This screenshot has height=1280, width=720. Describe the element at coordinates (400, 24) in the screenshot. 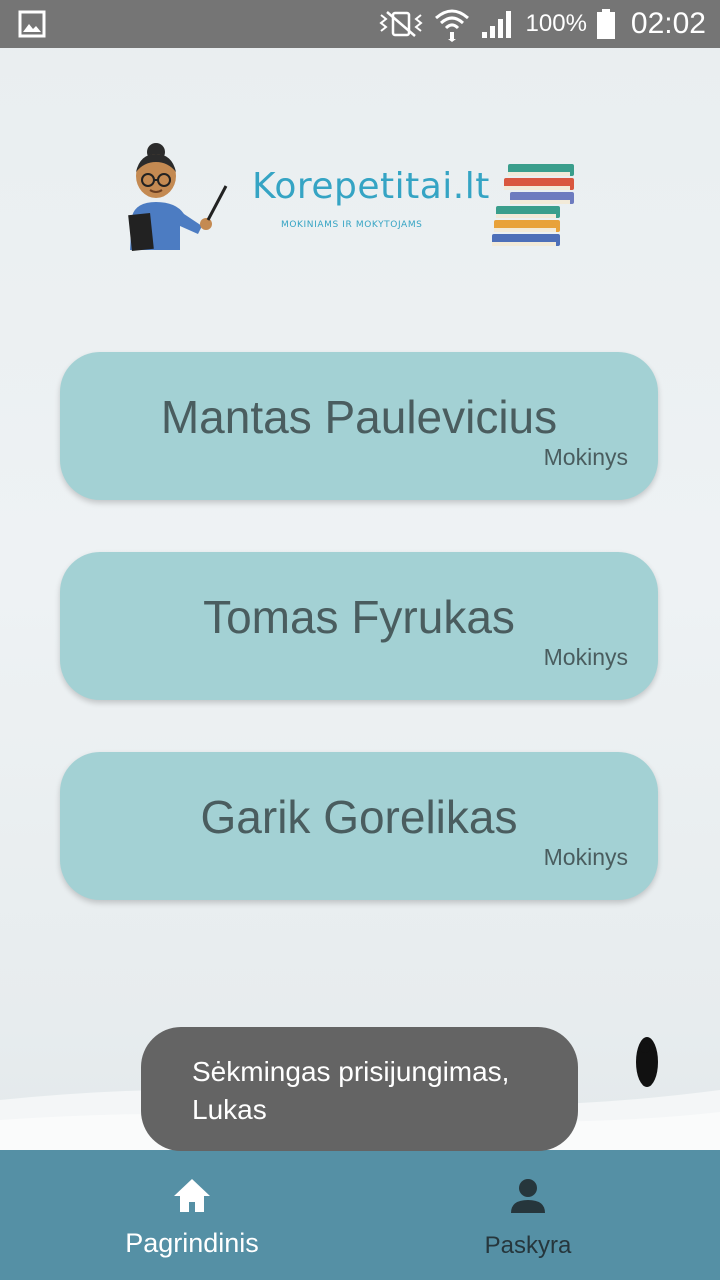

I see `vibrate-icon` at that location.